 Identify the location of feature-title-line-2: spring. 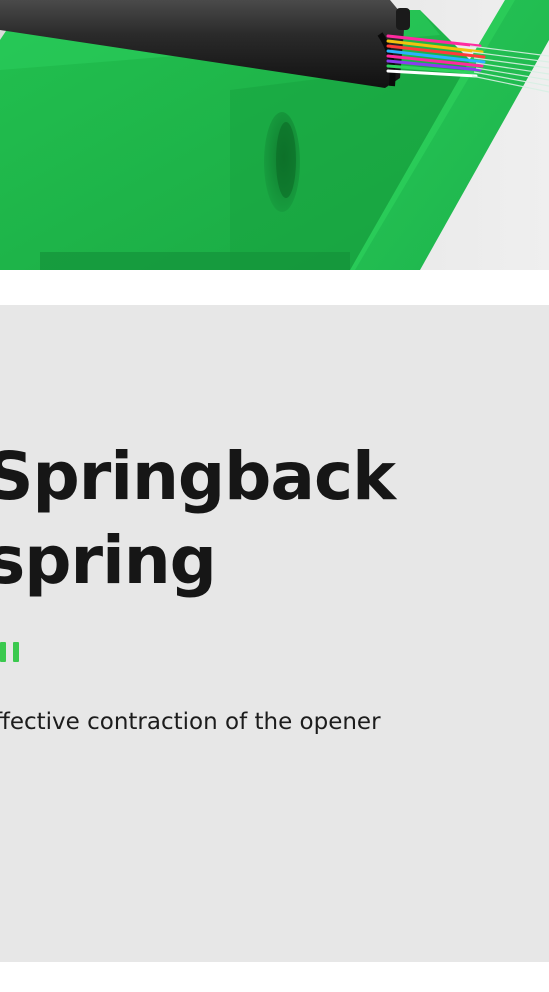
(108, 560).